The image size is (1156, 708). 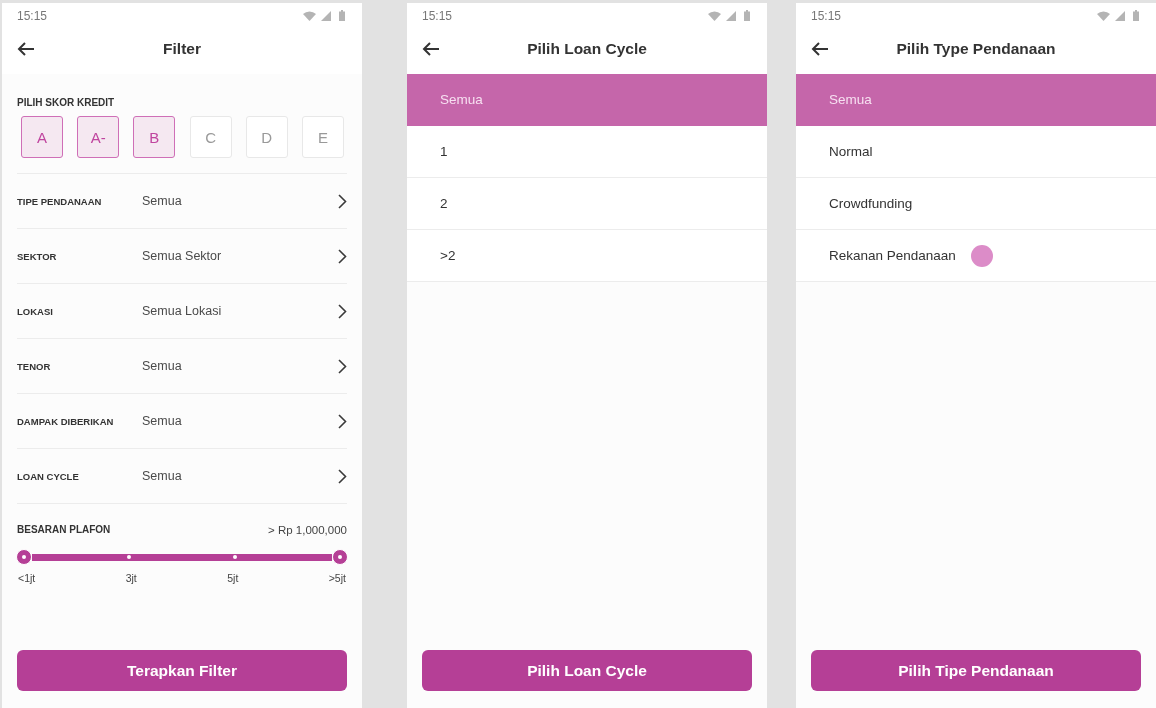 I want to click on filter-label: TIPE PENDANAAN, so click(x=60, y=201).